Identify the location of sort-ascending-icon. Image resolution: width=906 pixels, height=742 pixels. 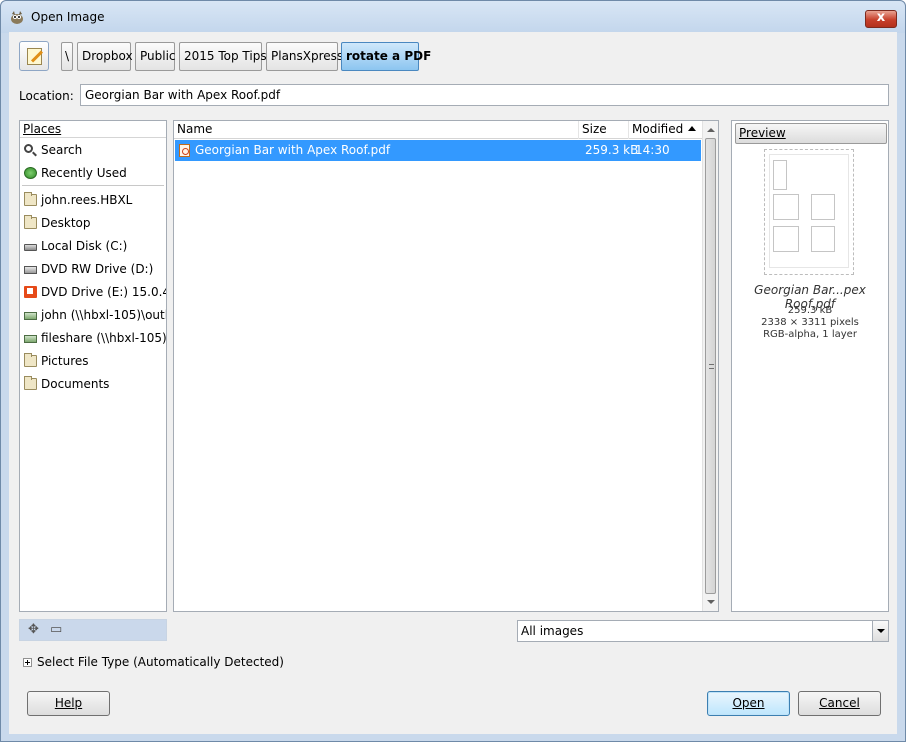
(692, 128).